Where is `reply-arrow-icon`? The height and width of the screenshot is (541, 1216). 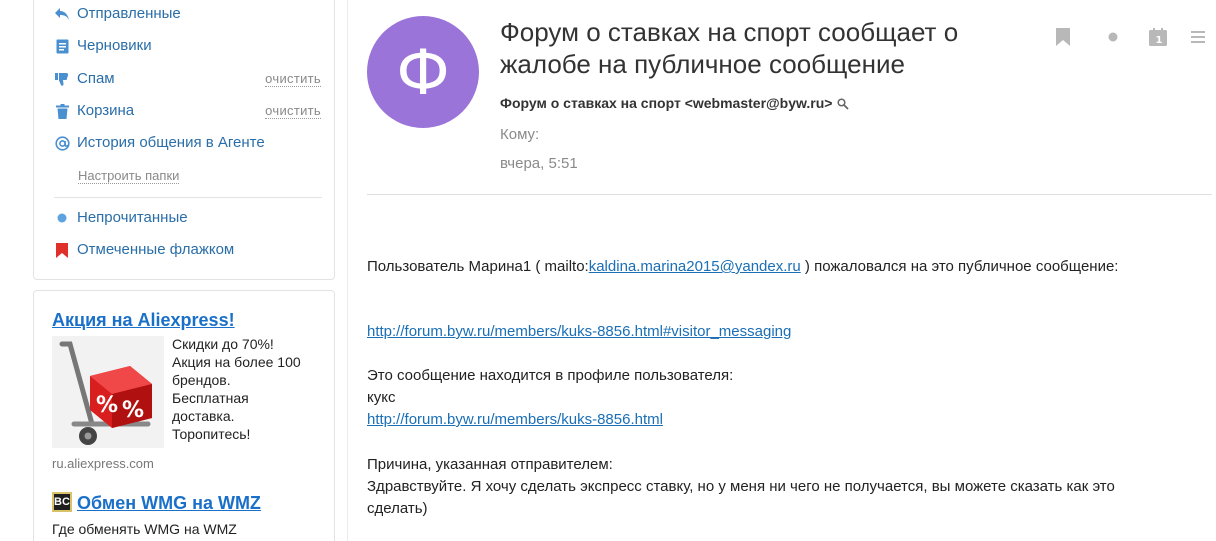 reply-arrow-icon is located at coordinates (62, 14).